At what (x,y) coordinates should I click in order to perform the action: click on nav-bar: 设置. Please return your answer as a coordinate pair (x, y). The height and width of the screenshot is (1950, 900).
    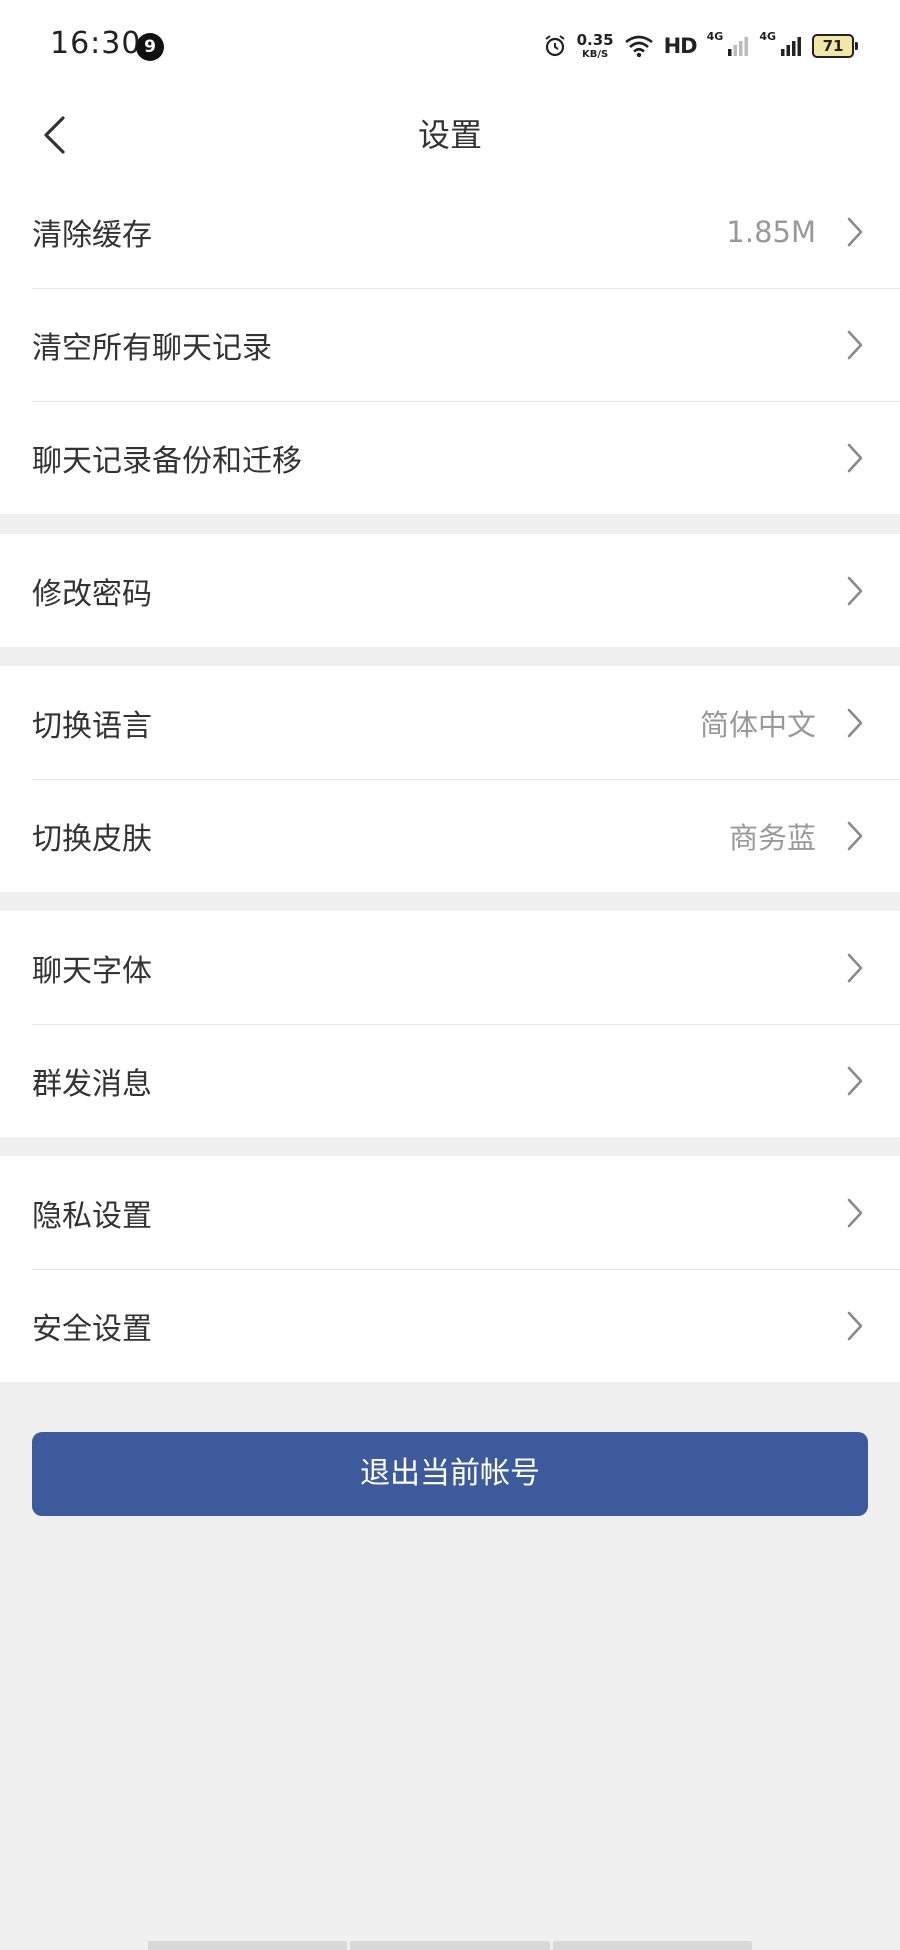
    Looking at the image, I should click on (450, 135).